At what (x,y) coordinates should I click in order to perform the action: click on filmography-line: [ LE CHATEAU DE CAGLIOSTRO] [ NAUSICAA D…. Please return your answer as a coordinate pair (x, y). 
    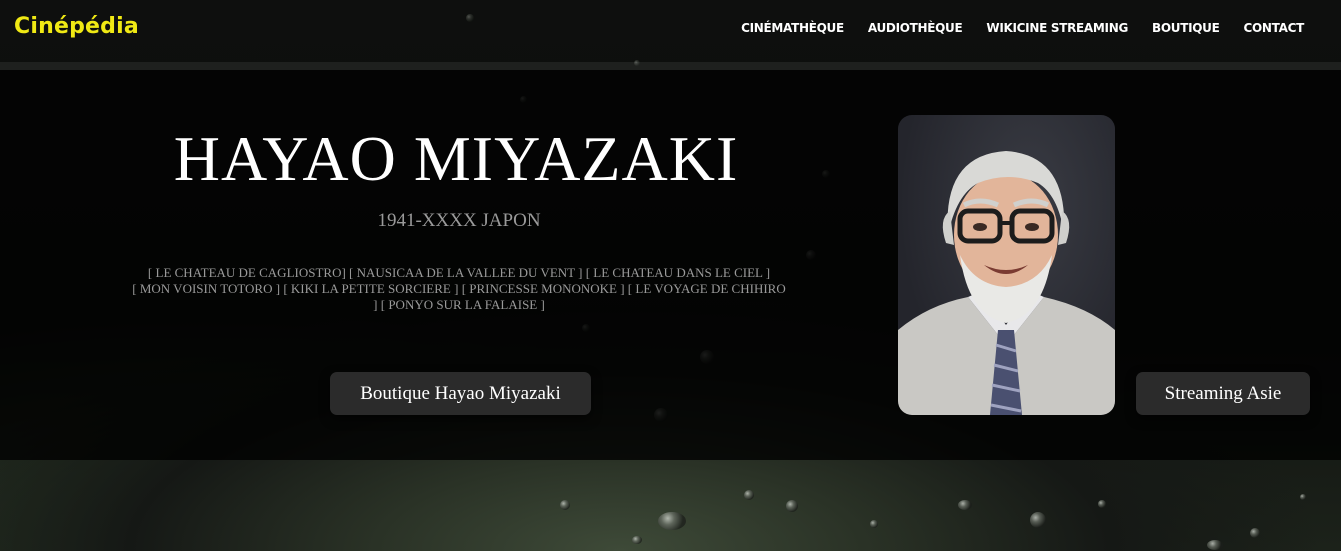
    Looking at the image, I should click on (459, 272).